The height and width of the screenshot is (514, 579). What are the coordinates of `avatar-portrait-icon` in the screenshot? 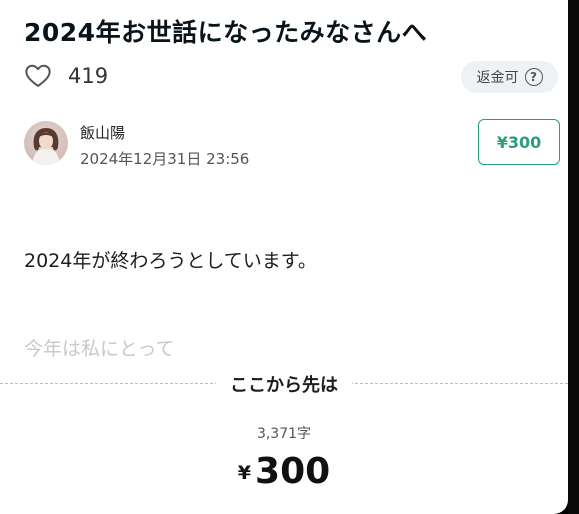 It's located at (46, 146).